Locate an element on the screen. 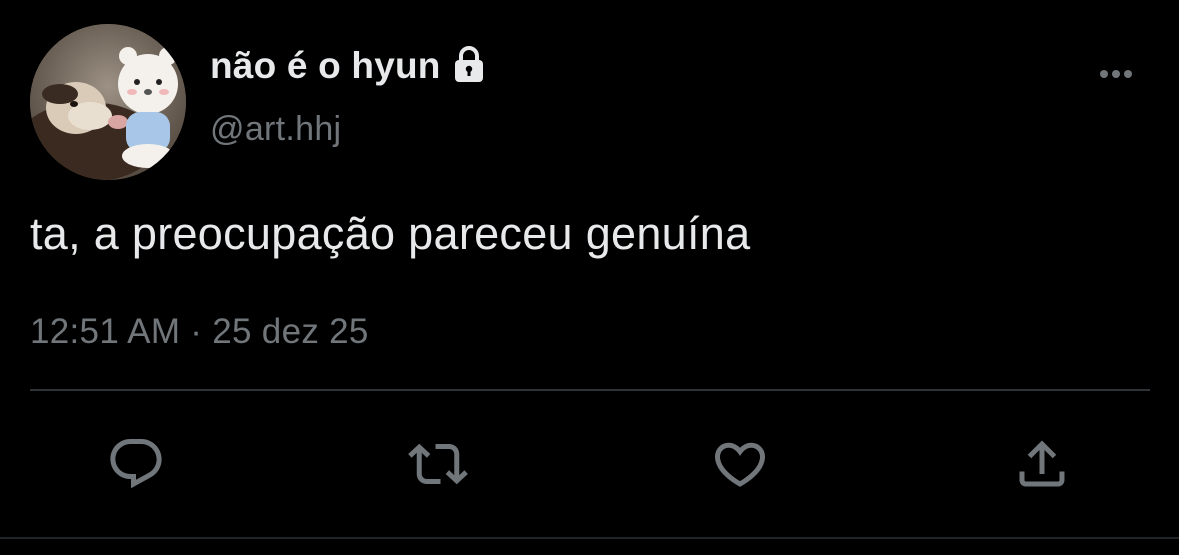 The width and height of the screenshot is (1179, 555). lock-icon is located at coordinates (469, 64).